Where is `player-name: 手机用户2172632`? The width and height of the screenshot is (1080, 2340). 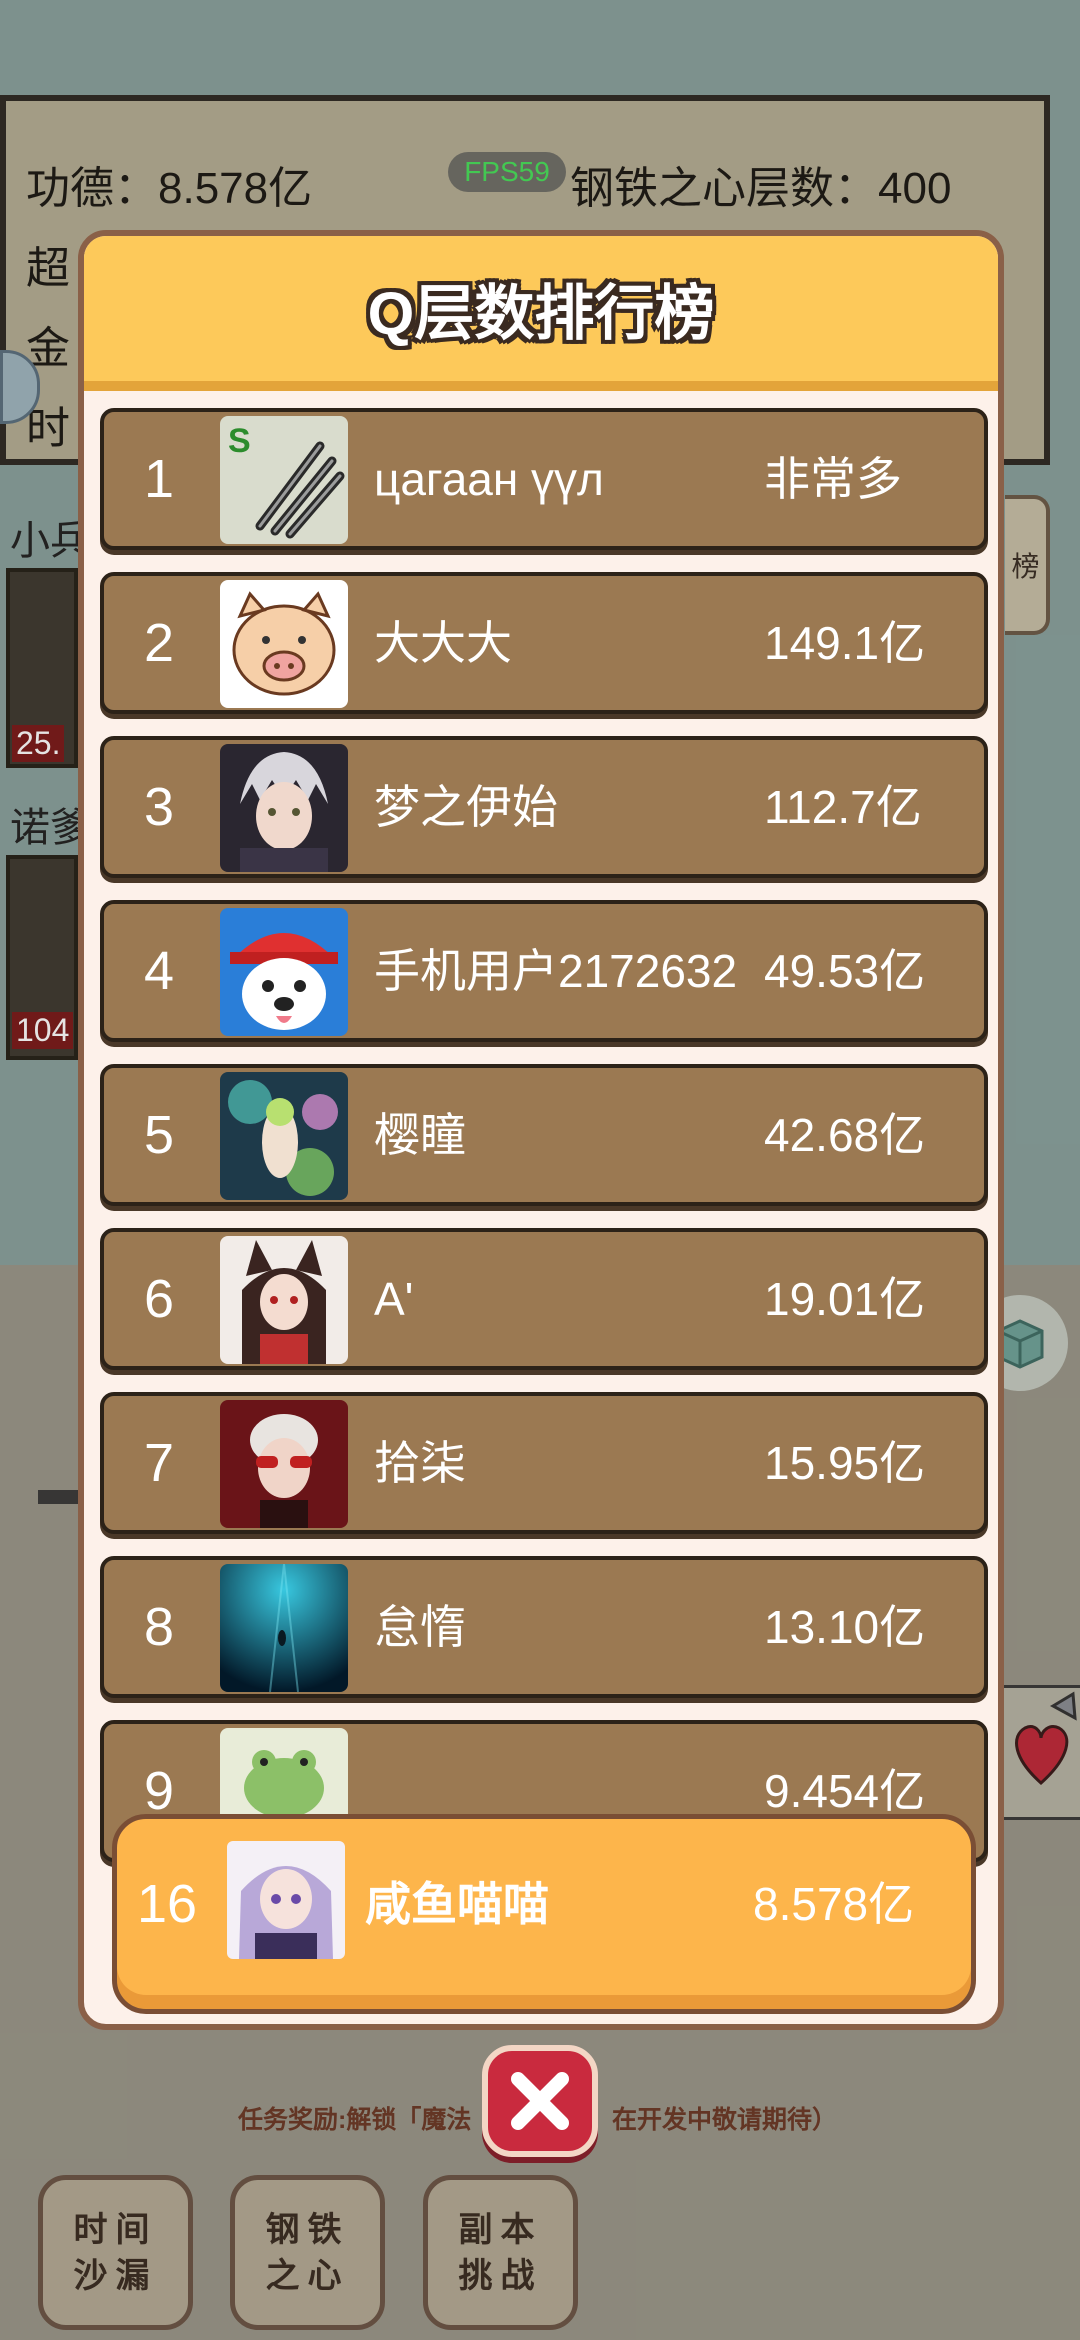 player-name: 手机用户2172632 is located at coordinates (556, 971).